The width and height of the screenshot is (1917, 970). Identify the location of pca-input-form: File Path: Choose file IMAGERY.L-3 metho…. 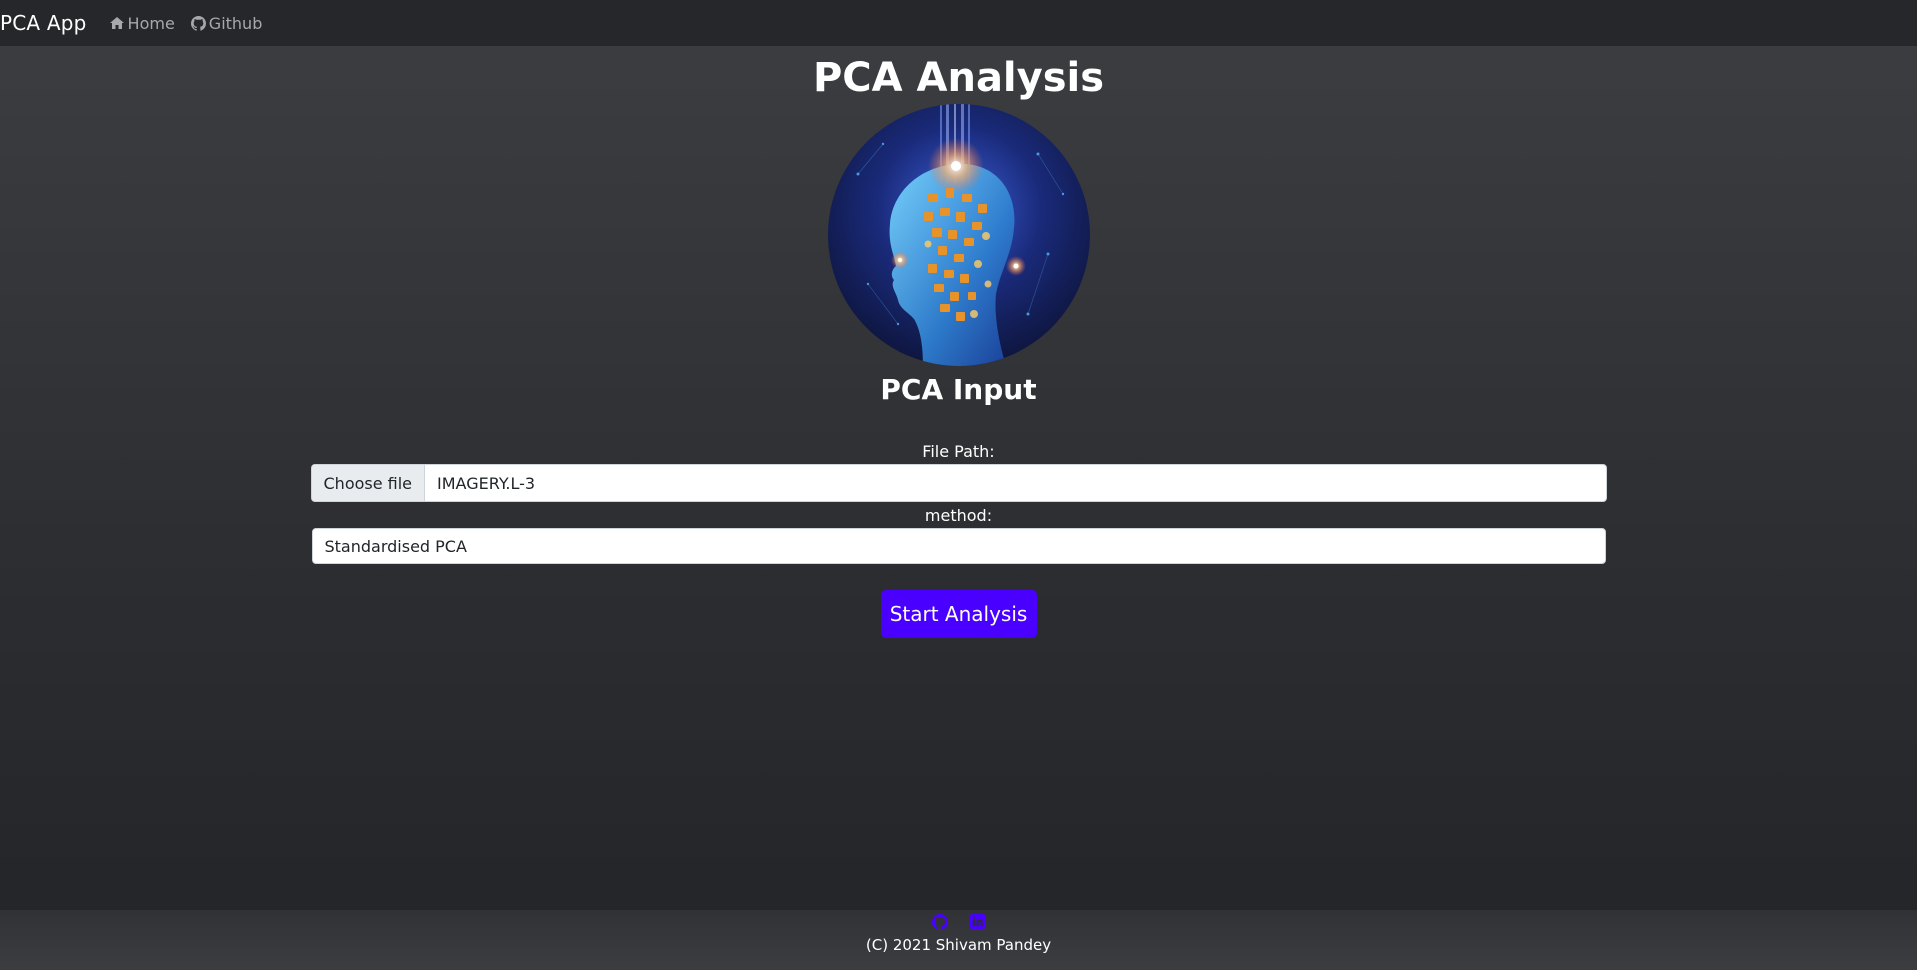
(958, 539).